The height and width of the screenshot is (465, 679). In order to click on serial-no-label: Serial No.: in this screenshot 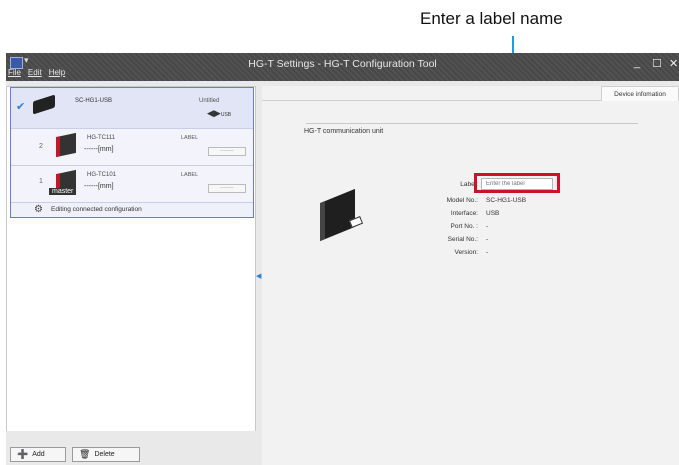, I will do `click(462, 239)`.